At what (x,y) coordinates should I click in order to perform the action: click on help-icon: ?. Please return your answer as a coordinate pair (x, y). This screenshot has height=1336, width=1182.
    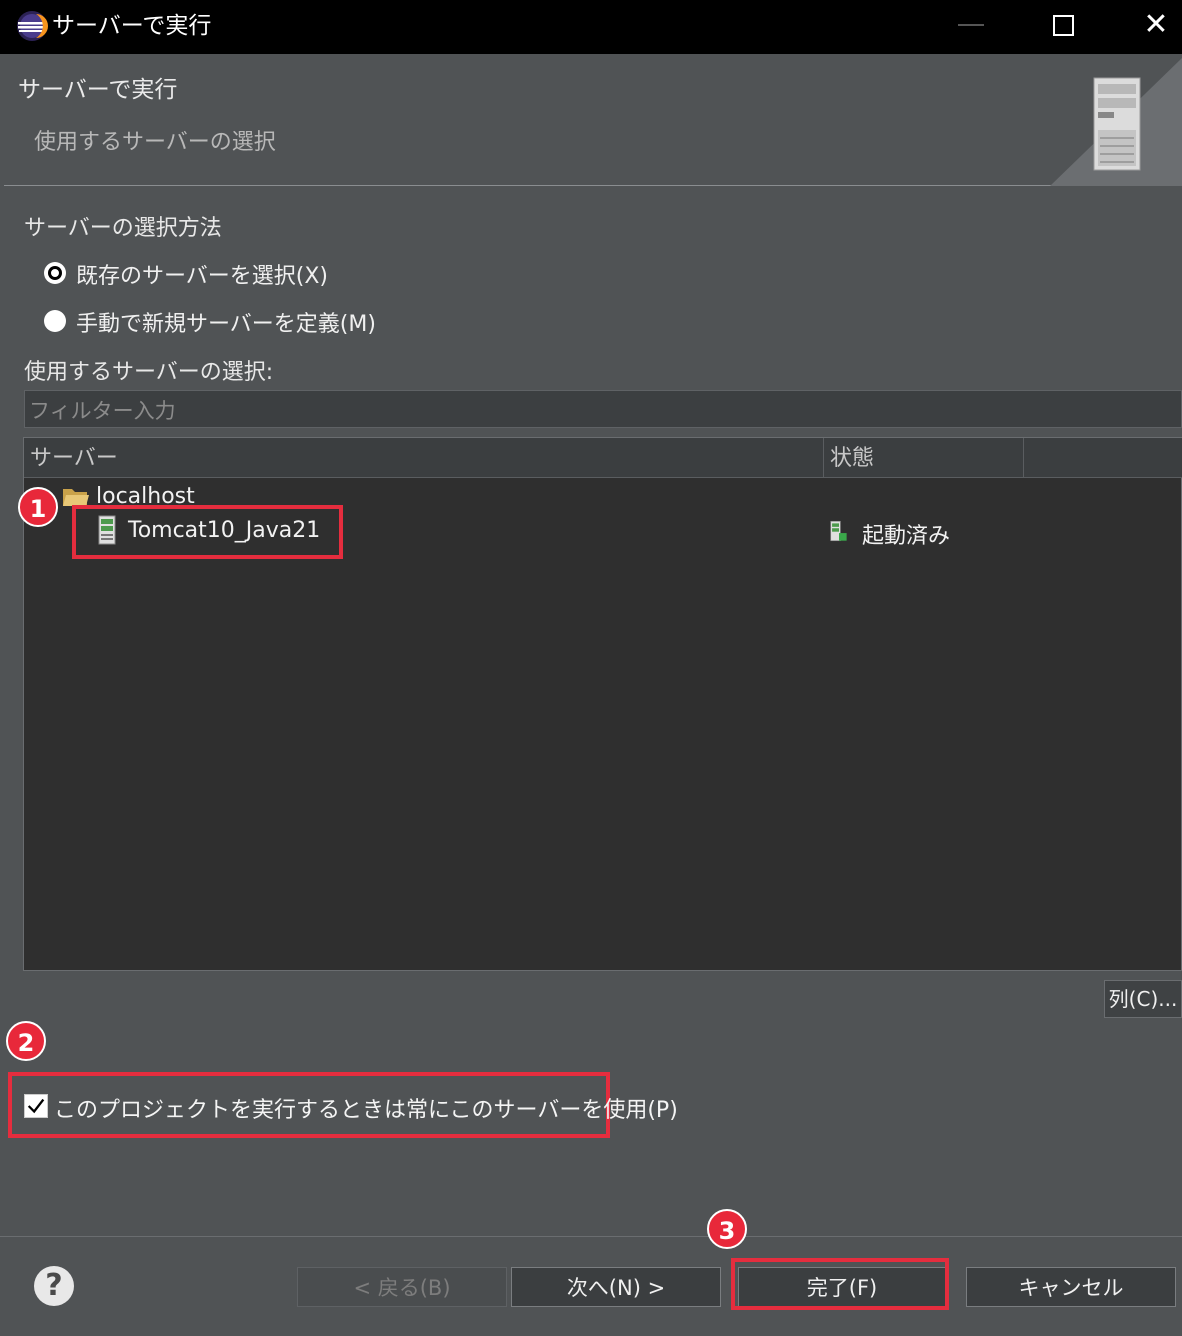
    Looking at the image, I should click on (54, 1286).